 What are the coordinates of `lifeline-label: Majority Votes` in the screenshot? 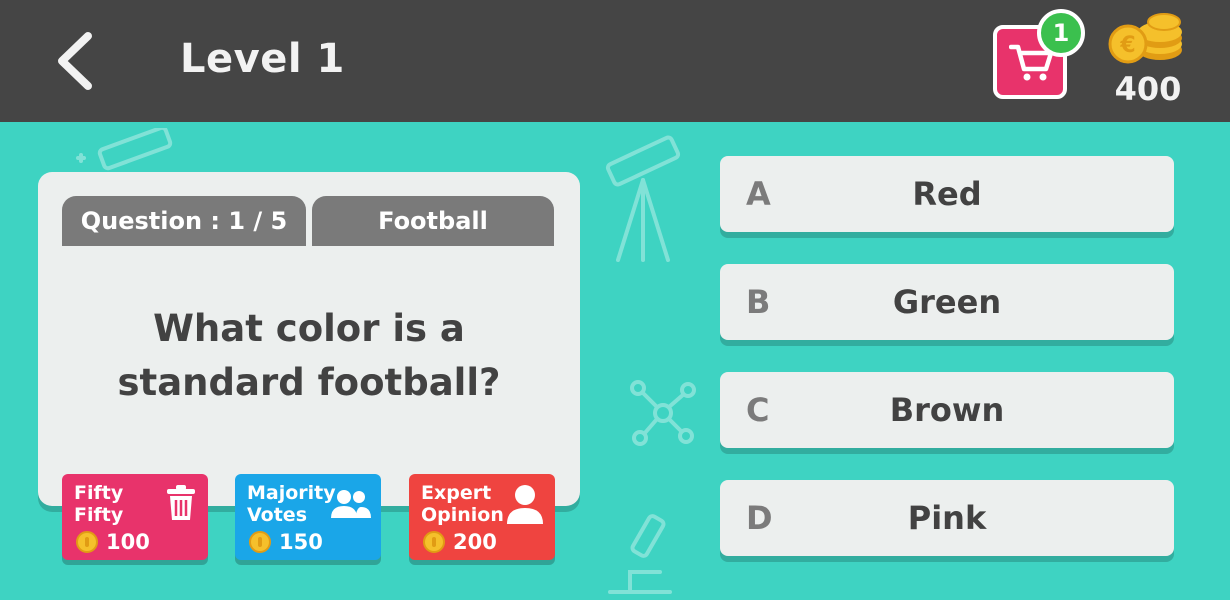 It's located at (291, 504).